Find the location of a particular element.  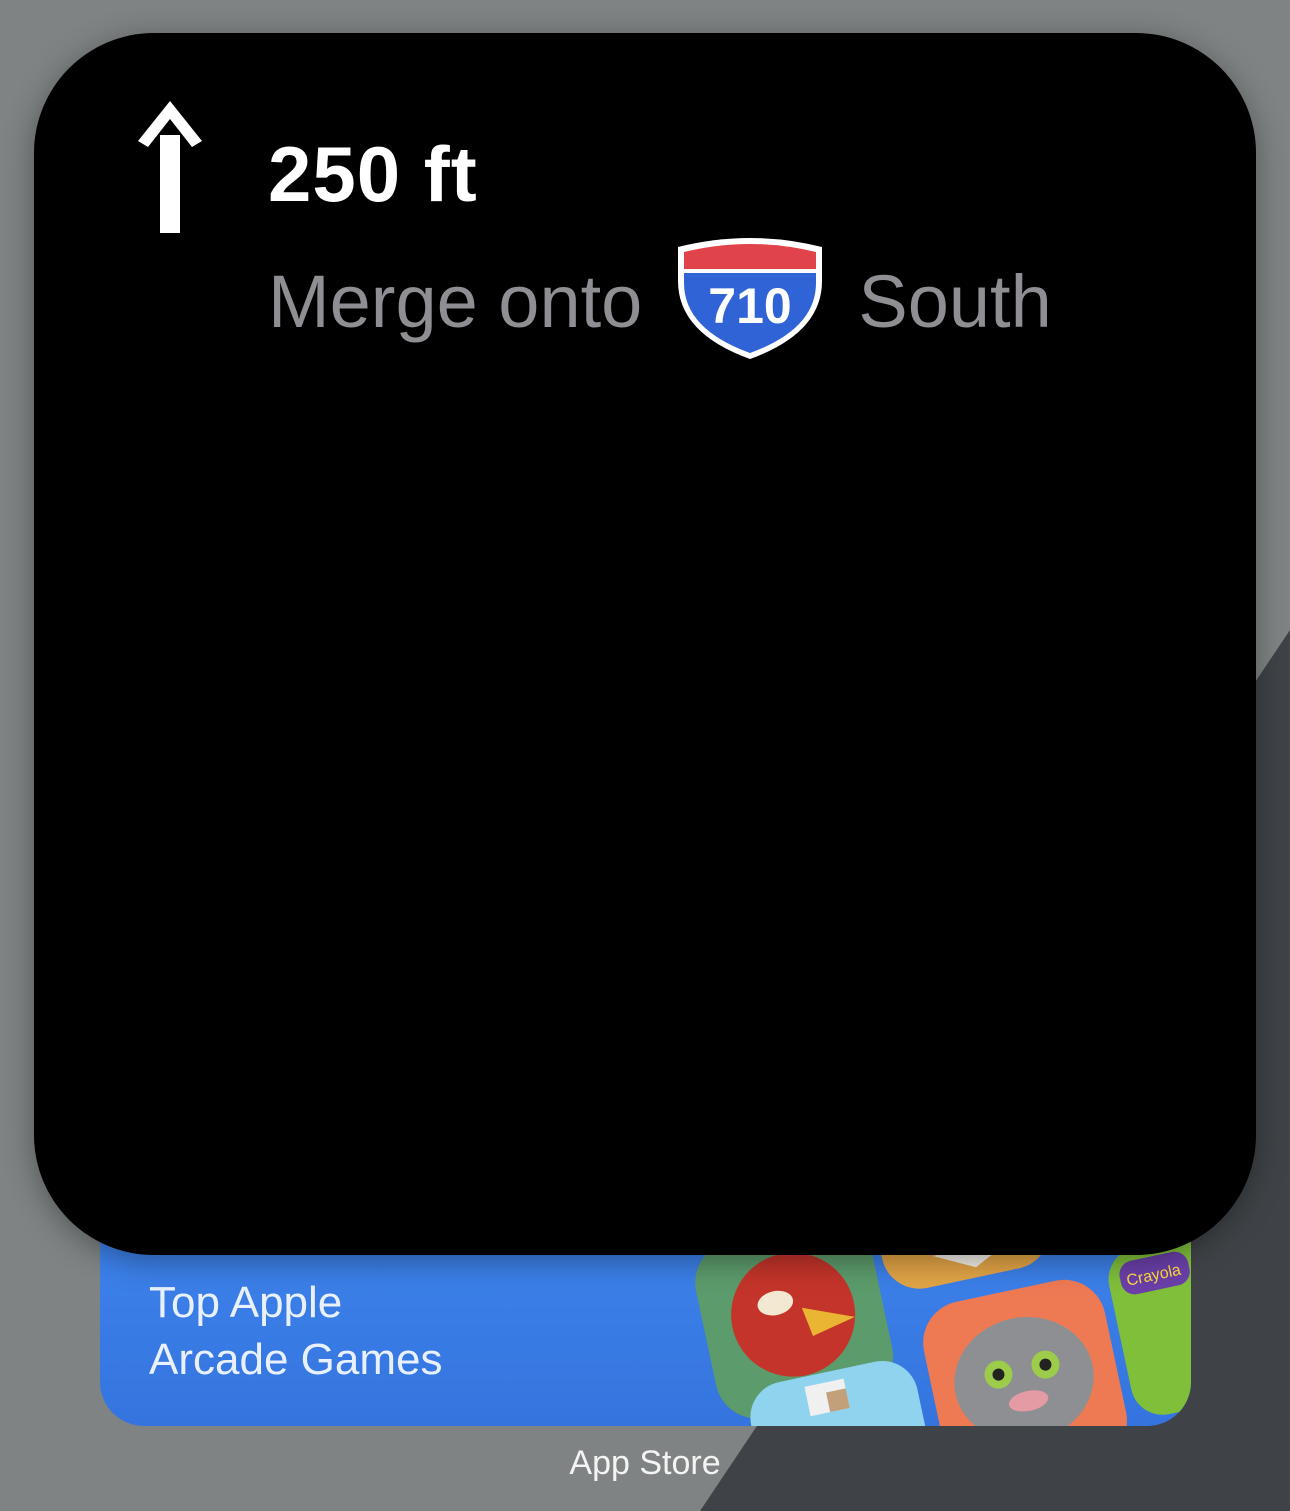

instruction-prefix: Merge onto is located at coordinates (455, 301).